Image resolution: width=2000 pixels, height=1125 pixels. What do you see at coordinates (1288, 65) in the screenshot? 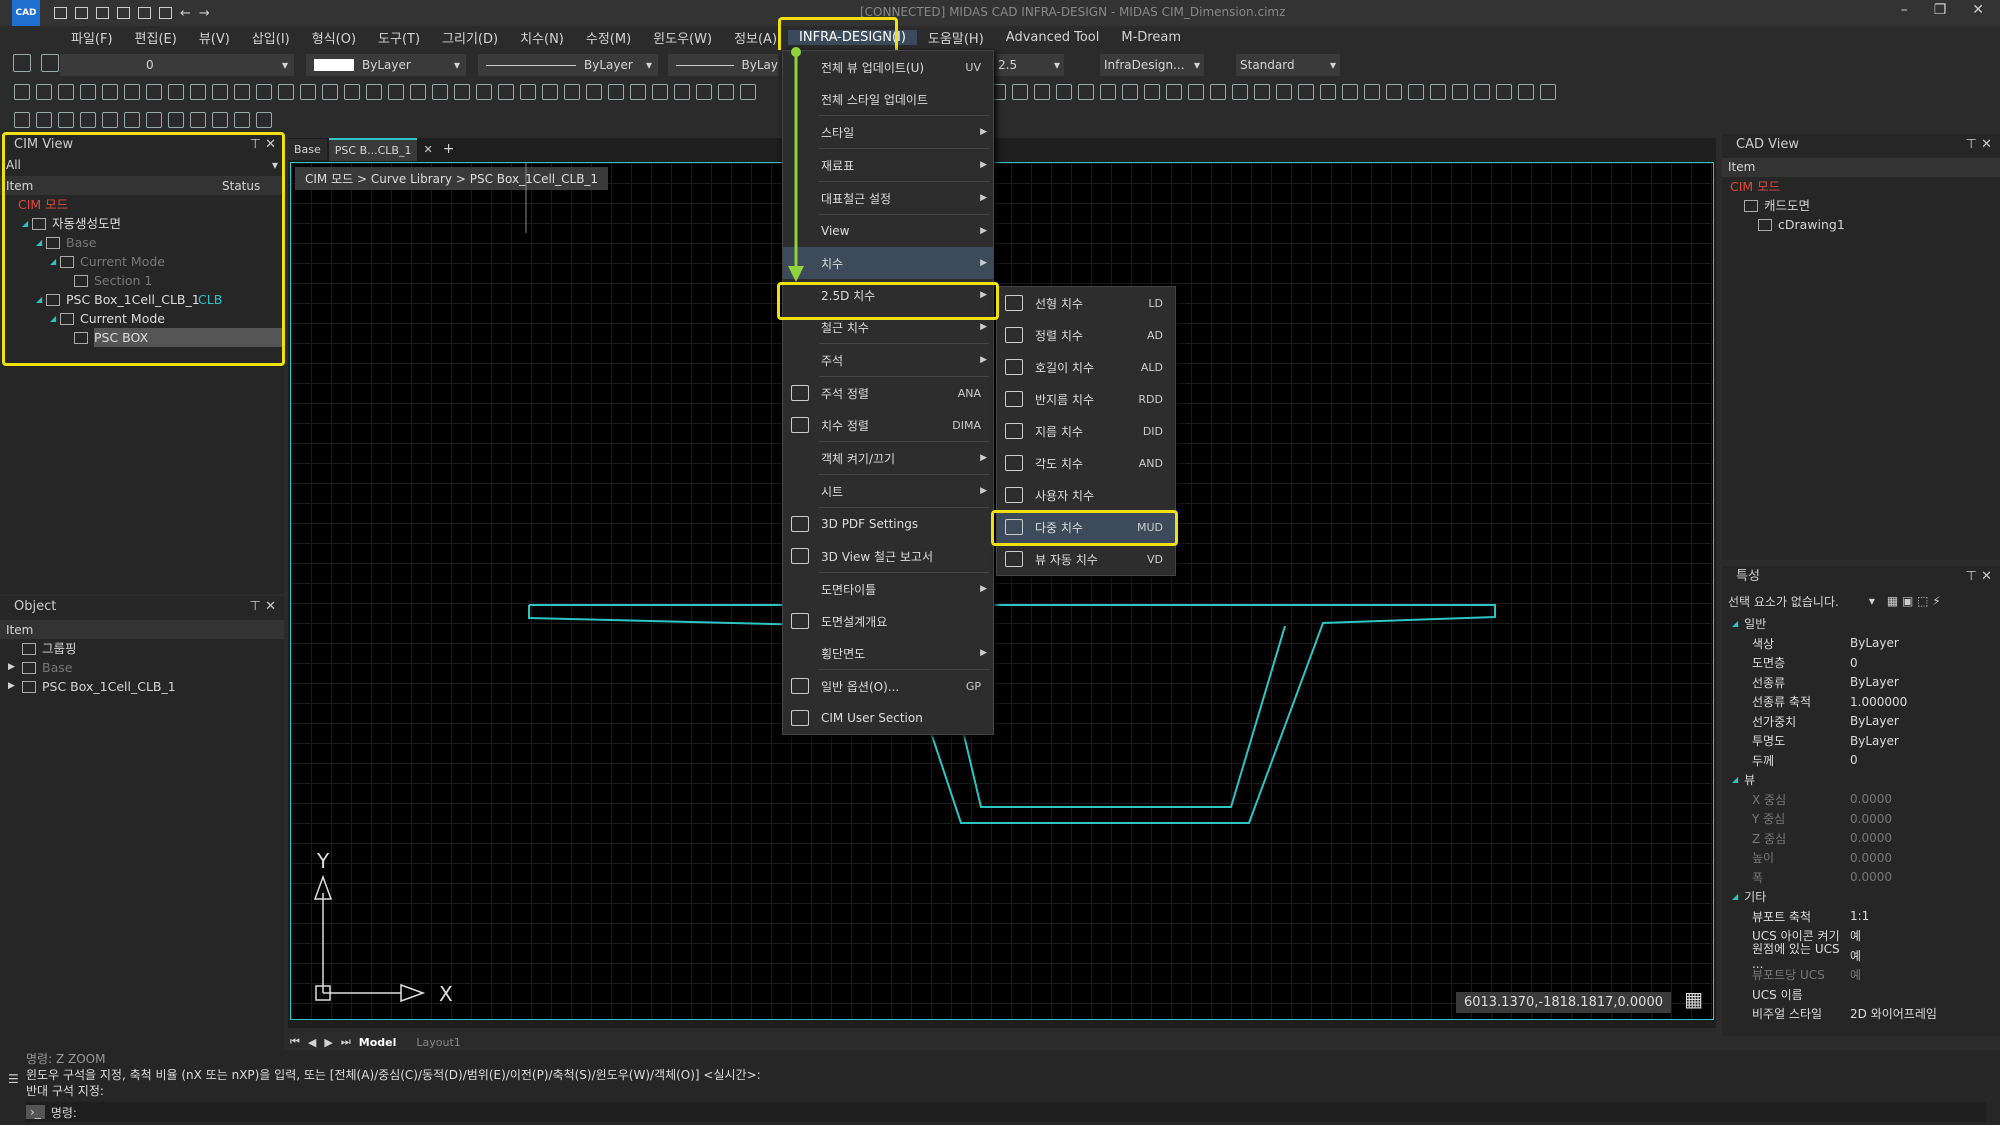
I see `textstyle-select: Standard ▾` at bounding box center [1288, 65].